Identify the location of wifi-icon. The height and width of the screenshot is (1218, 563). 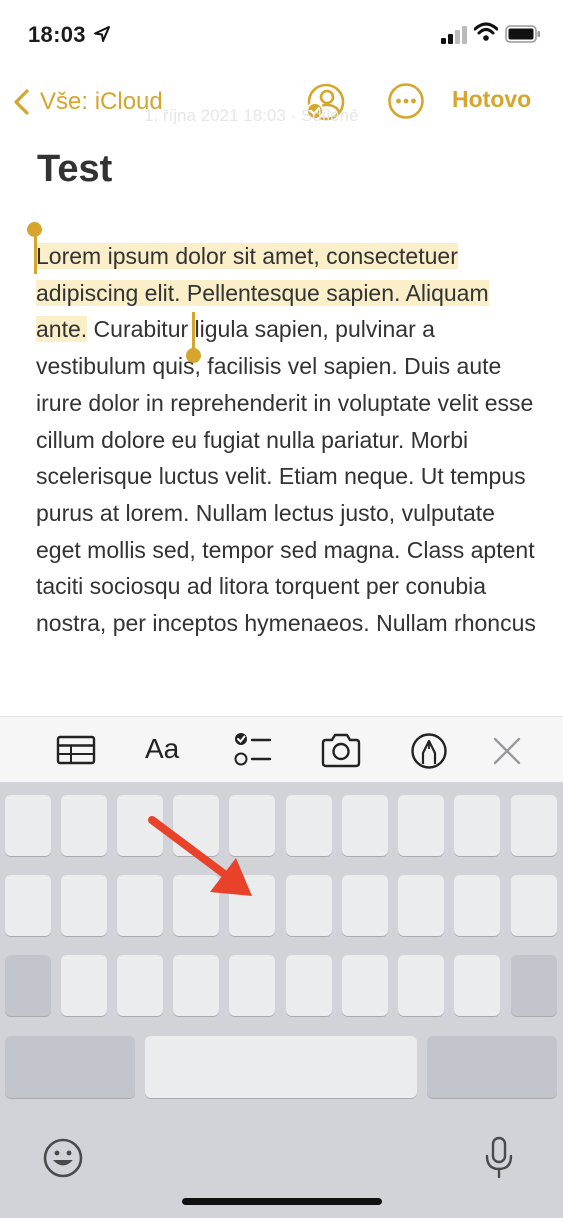
(486, 31).